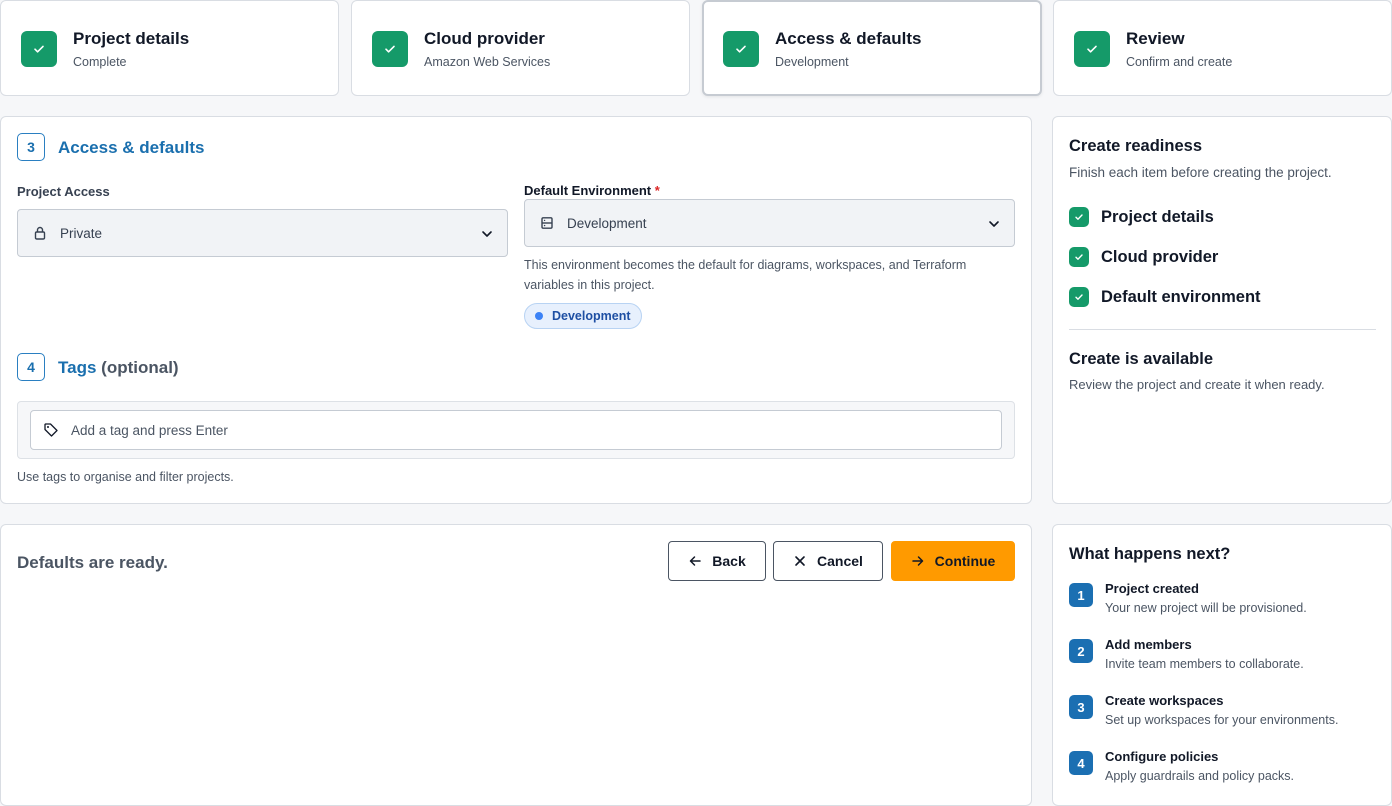 Image resolution: width=1392 pixels, height=806 pixels. I want to click on back-button: Back, so click(717, 561).